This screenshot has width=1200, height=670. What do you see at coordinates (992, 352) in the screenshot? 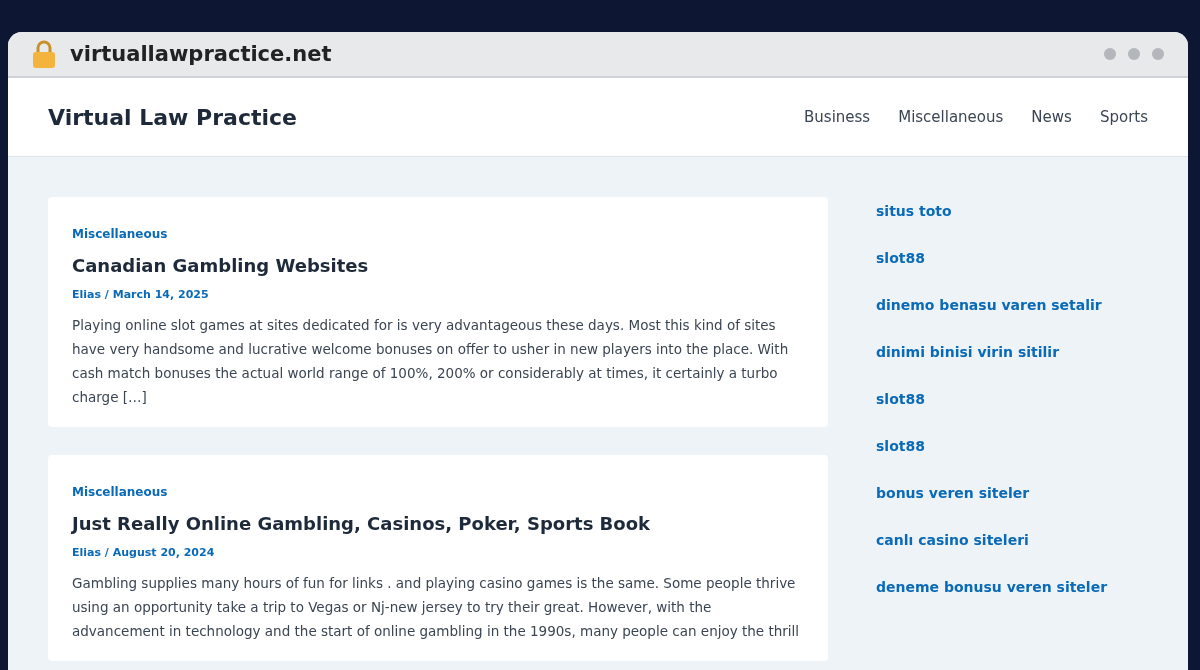
I see `sidebar-link: dinimi binisi virin sitilir` at bounding box center [992, 352].